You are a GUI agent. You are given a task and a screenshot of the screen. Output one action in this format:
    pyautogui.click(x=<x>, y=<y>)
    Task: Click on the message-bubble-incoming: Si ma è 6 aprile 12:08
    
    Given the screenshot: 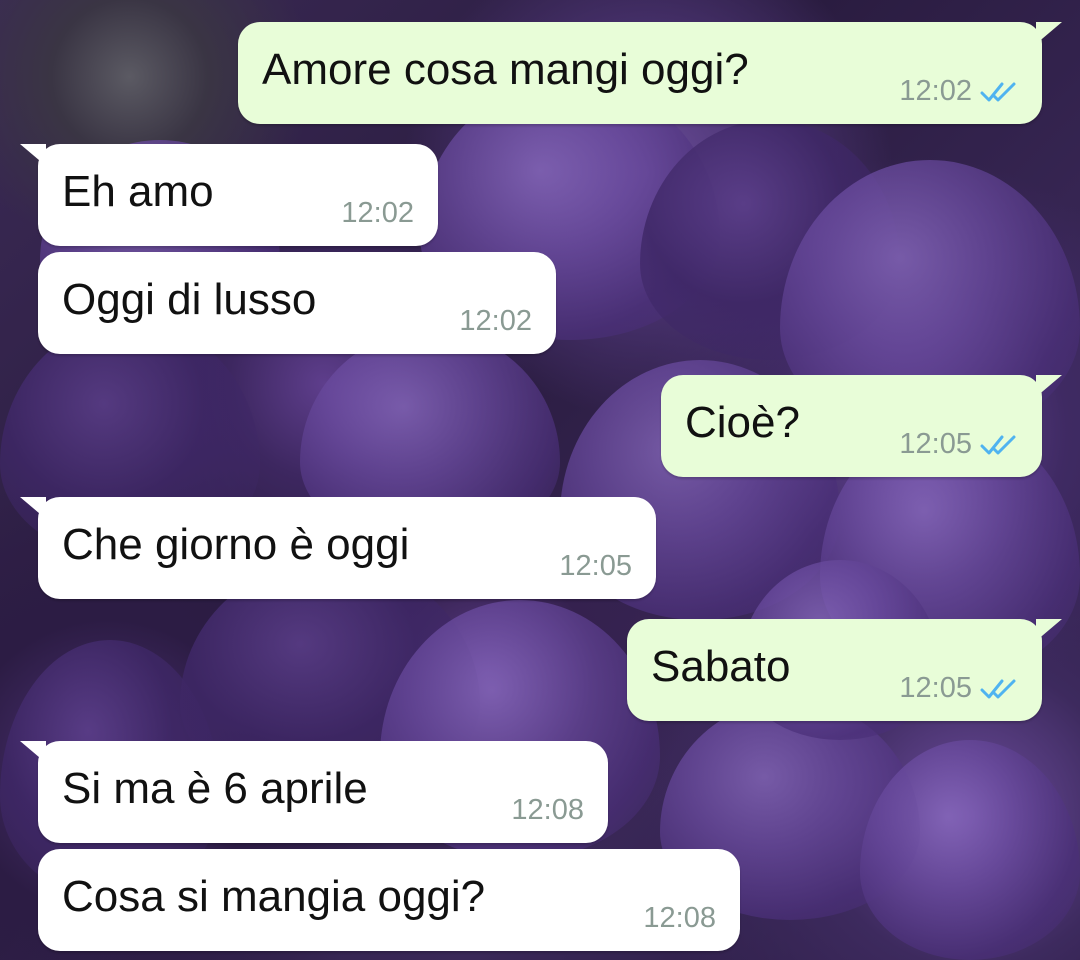 What is the action you would take?
    pyautogui.click(x=314, y=792)
    